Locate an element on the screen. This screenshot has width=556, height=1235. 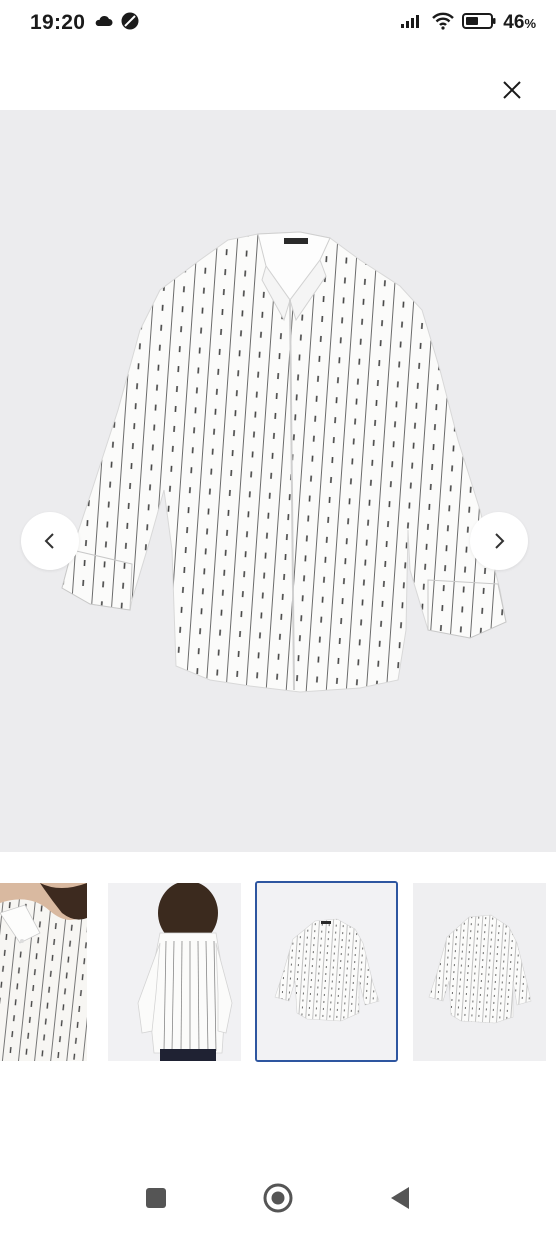
square-icon is located at coordinates (156, 1198).